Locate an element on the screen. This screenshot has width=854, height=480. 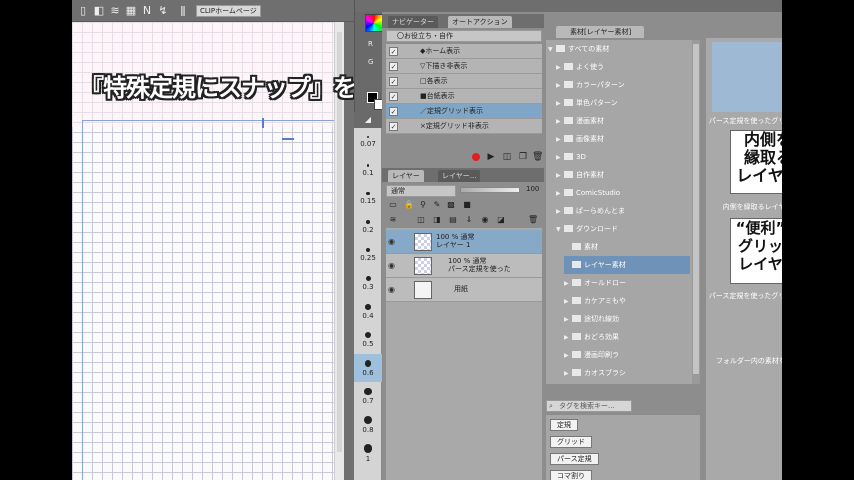
brush-size-option: 0.15 is located at coordinates (368, 200).